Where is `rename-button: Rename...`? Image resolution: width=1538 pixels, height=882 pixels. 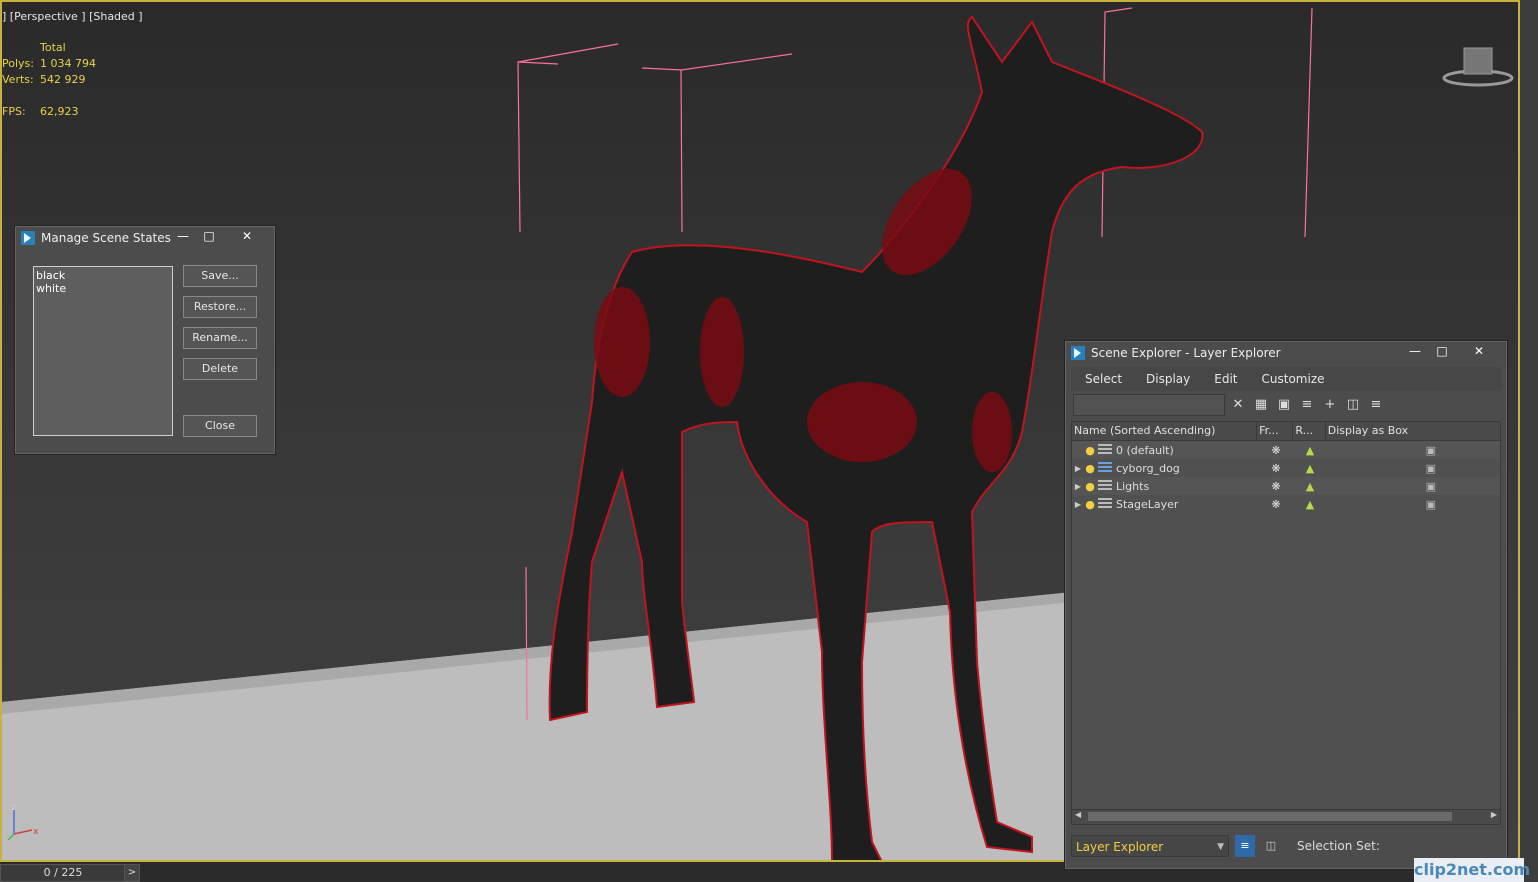
rename-button: Rename... is located at coordinates (220, 338).